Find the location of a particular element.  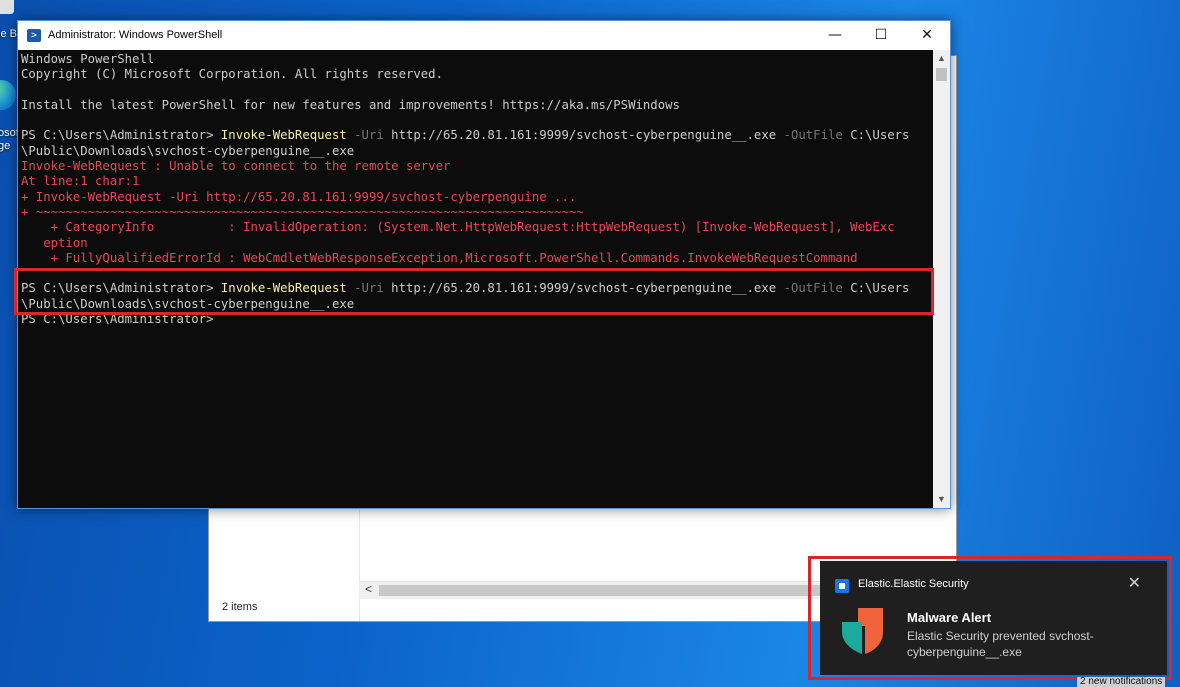

console-text-segment: eption is located at coordinates (54, 242).